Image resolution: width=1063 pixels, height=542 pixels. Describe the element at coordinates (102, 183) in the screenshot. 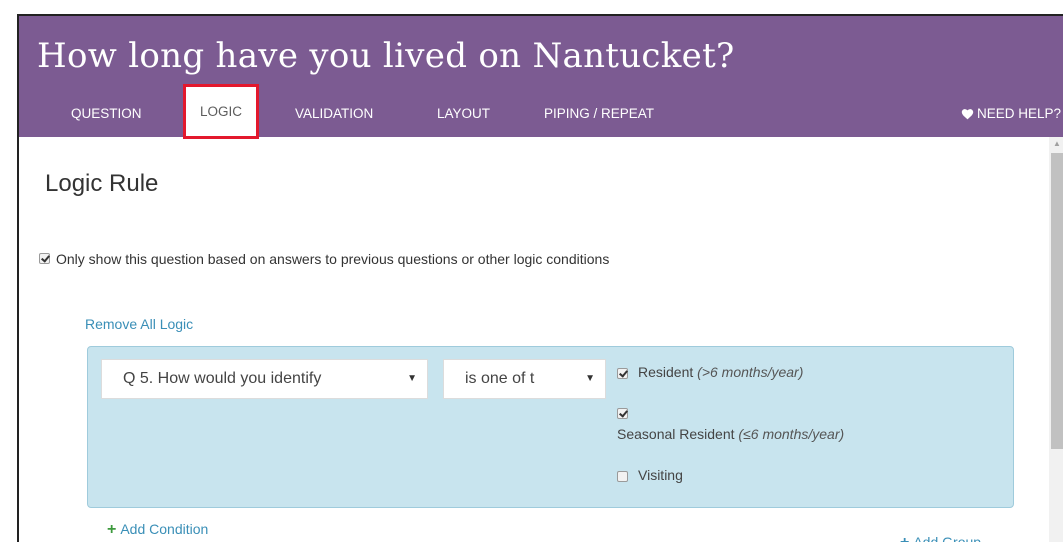

I see `logic-rule-heading: Logic Rule` at that location.